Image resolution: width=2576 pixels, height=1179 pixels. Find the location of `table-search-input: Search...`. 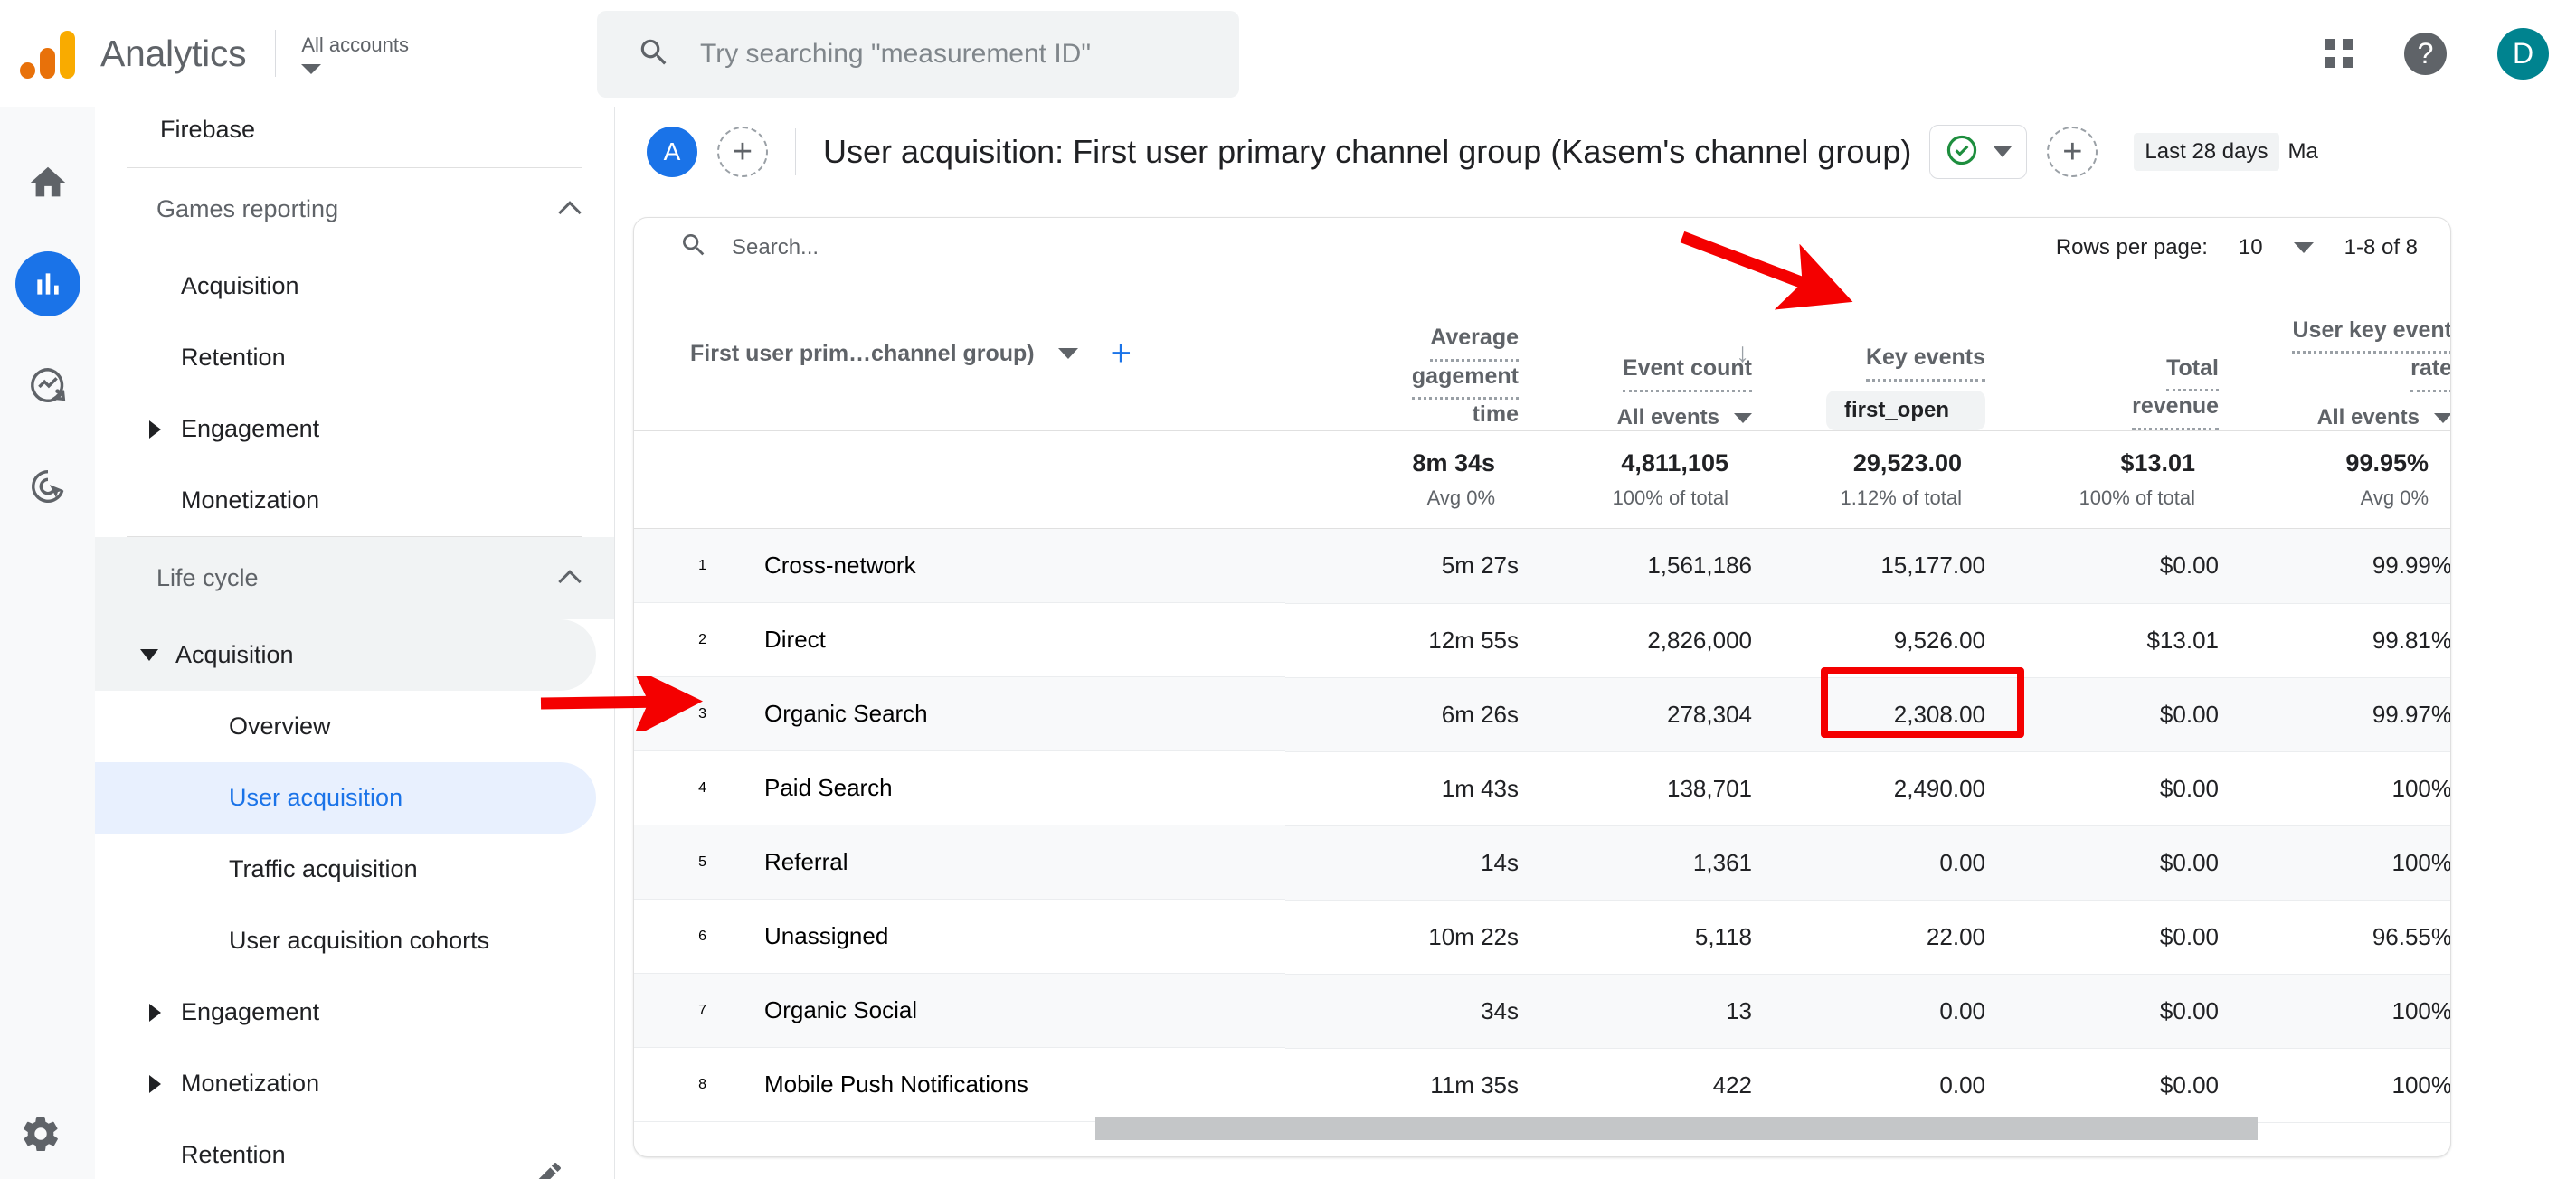

table-search-input: Search... is located at coordinates (749, 247).